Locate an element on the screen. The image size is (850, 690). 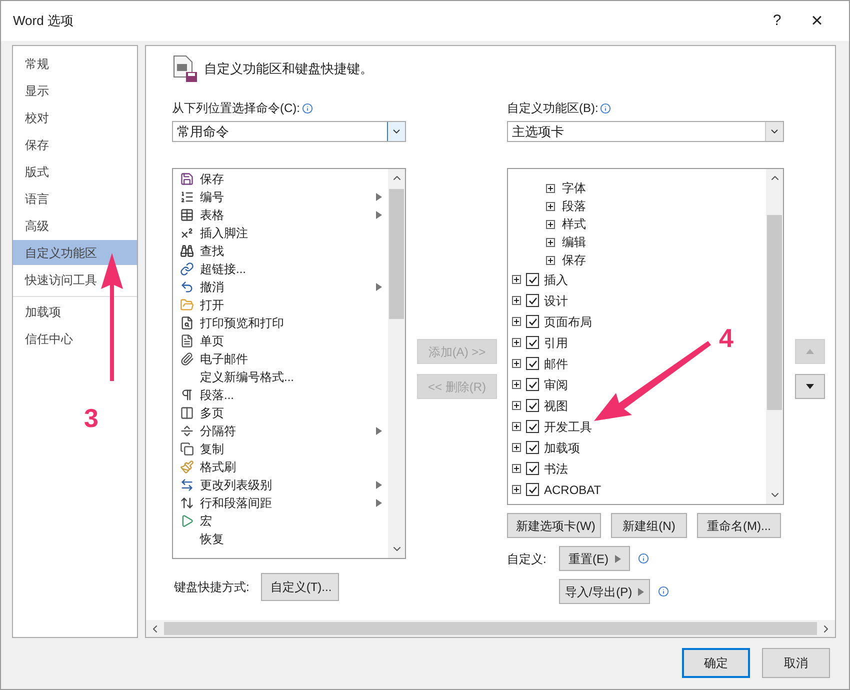
command-item: 电子邮件 is located at coordinates (280, 359).